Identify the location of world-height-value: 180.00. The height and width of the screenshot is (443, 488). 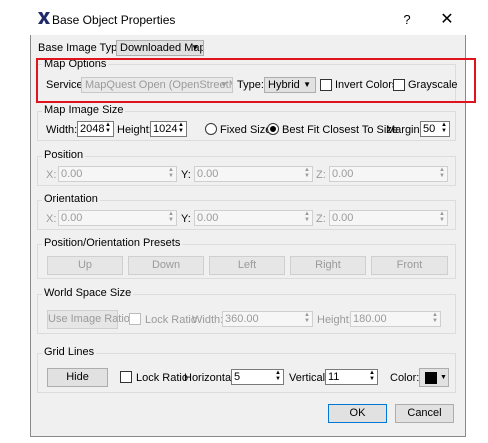
(370, 319).